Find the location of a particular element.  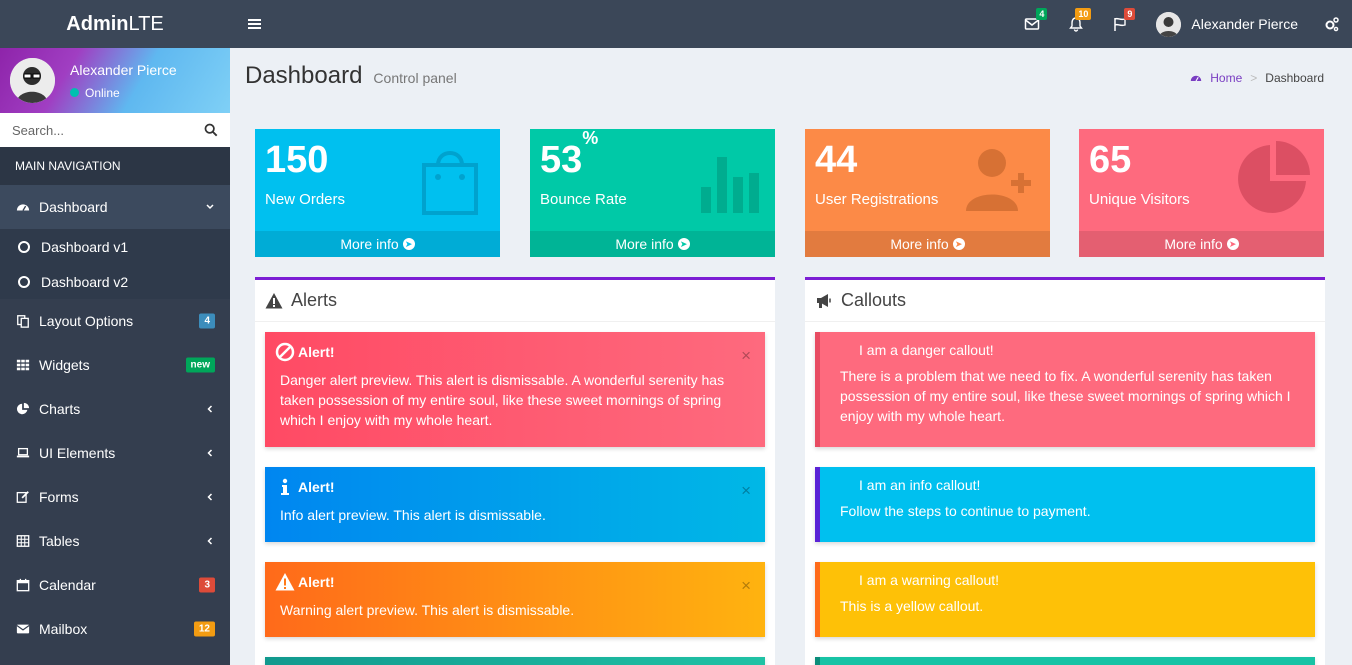

stat-label: Unique Visitors is located at coordinates (1139, 199).